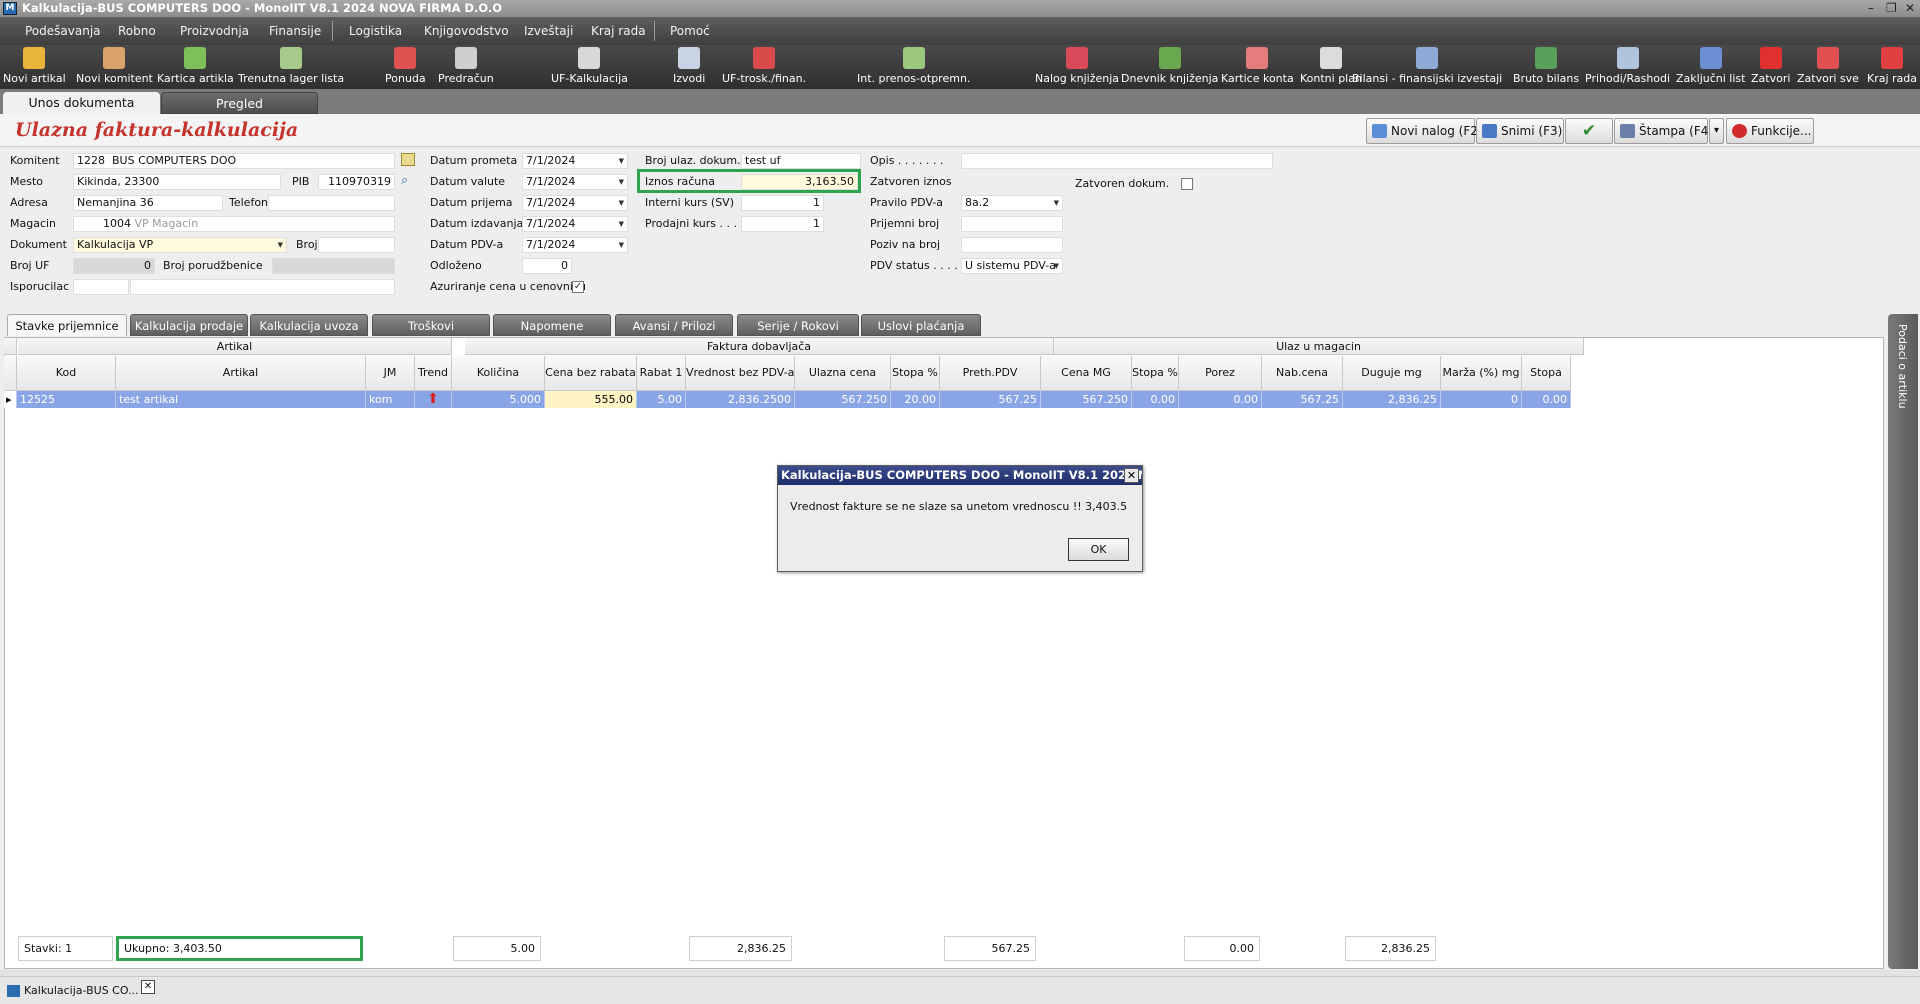 The width and height of the screenshot is (1920, 1004). What do you see at coordinates (498, 399) in the screenshot?
I see `grid-cell-kolicina: 5.000` at bounding box center [498, 399].